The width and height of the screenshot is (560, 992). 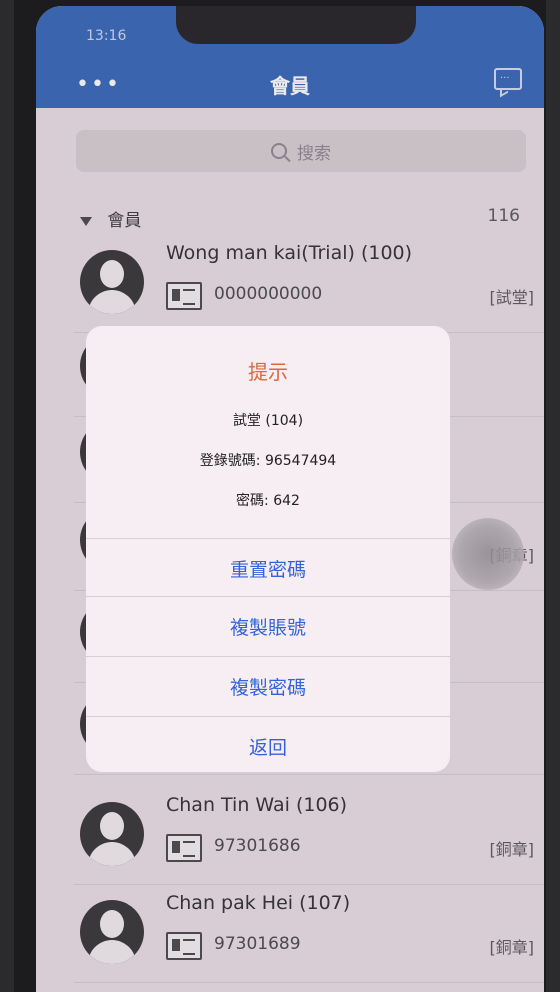 I want to click on floating-assistive-button, so click(x=488, y=554).